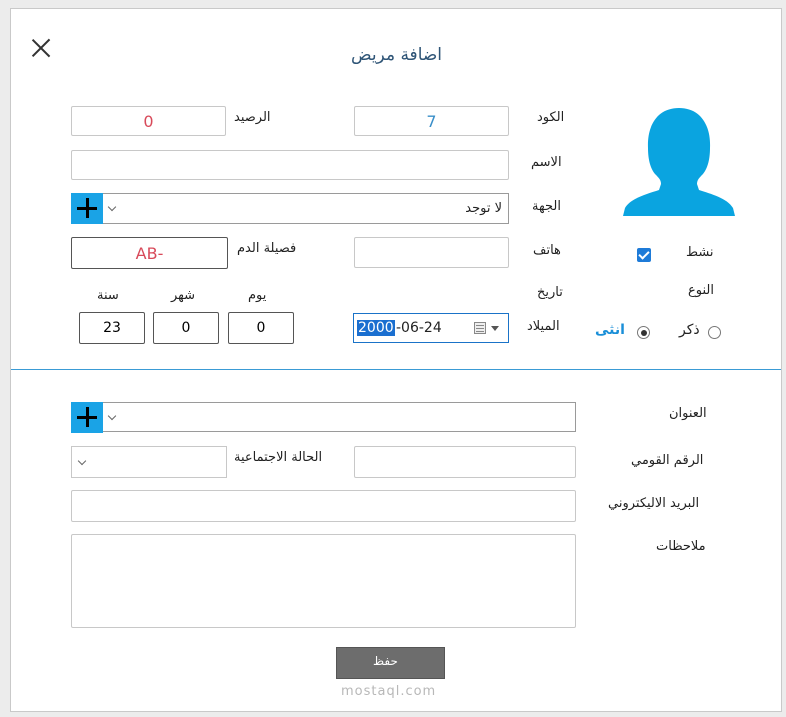 The height and width of the screenshot is (717, 786). What do you see at coordinates (257, 295) in the screenshot?
I see `age-days-label: يوم` at bounding box center [257, 295].